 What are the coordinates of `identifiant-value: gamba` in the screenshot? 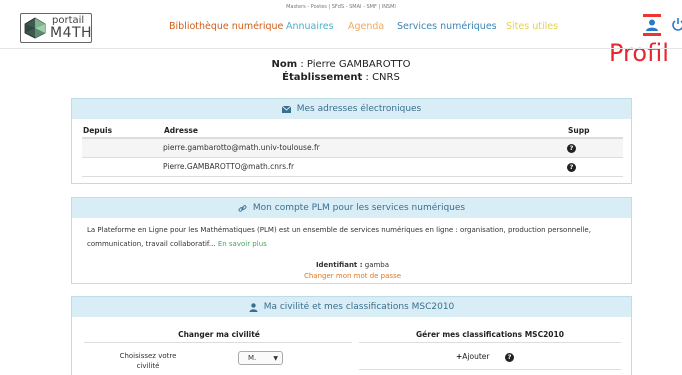 It's located at (377, 265).